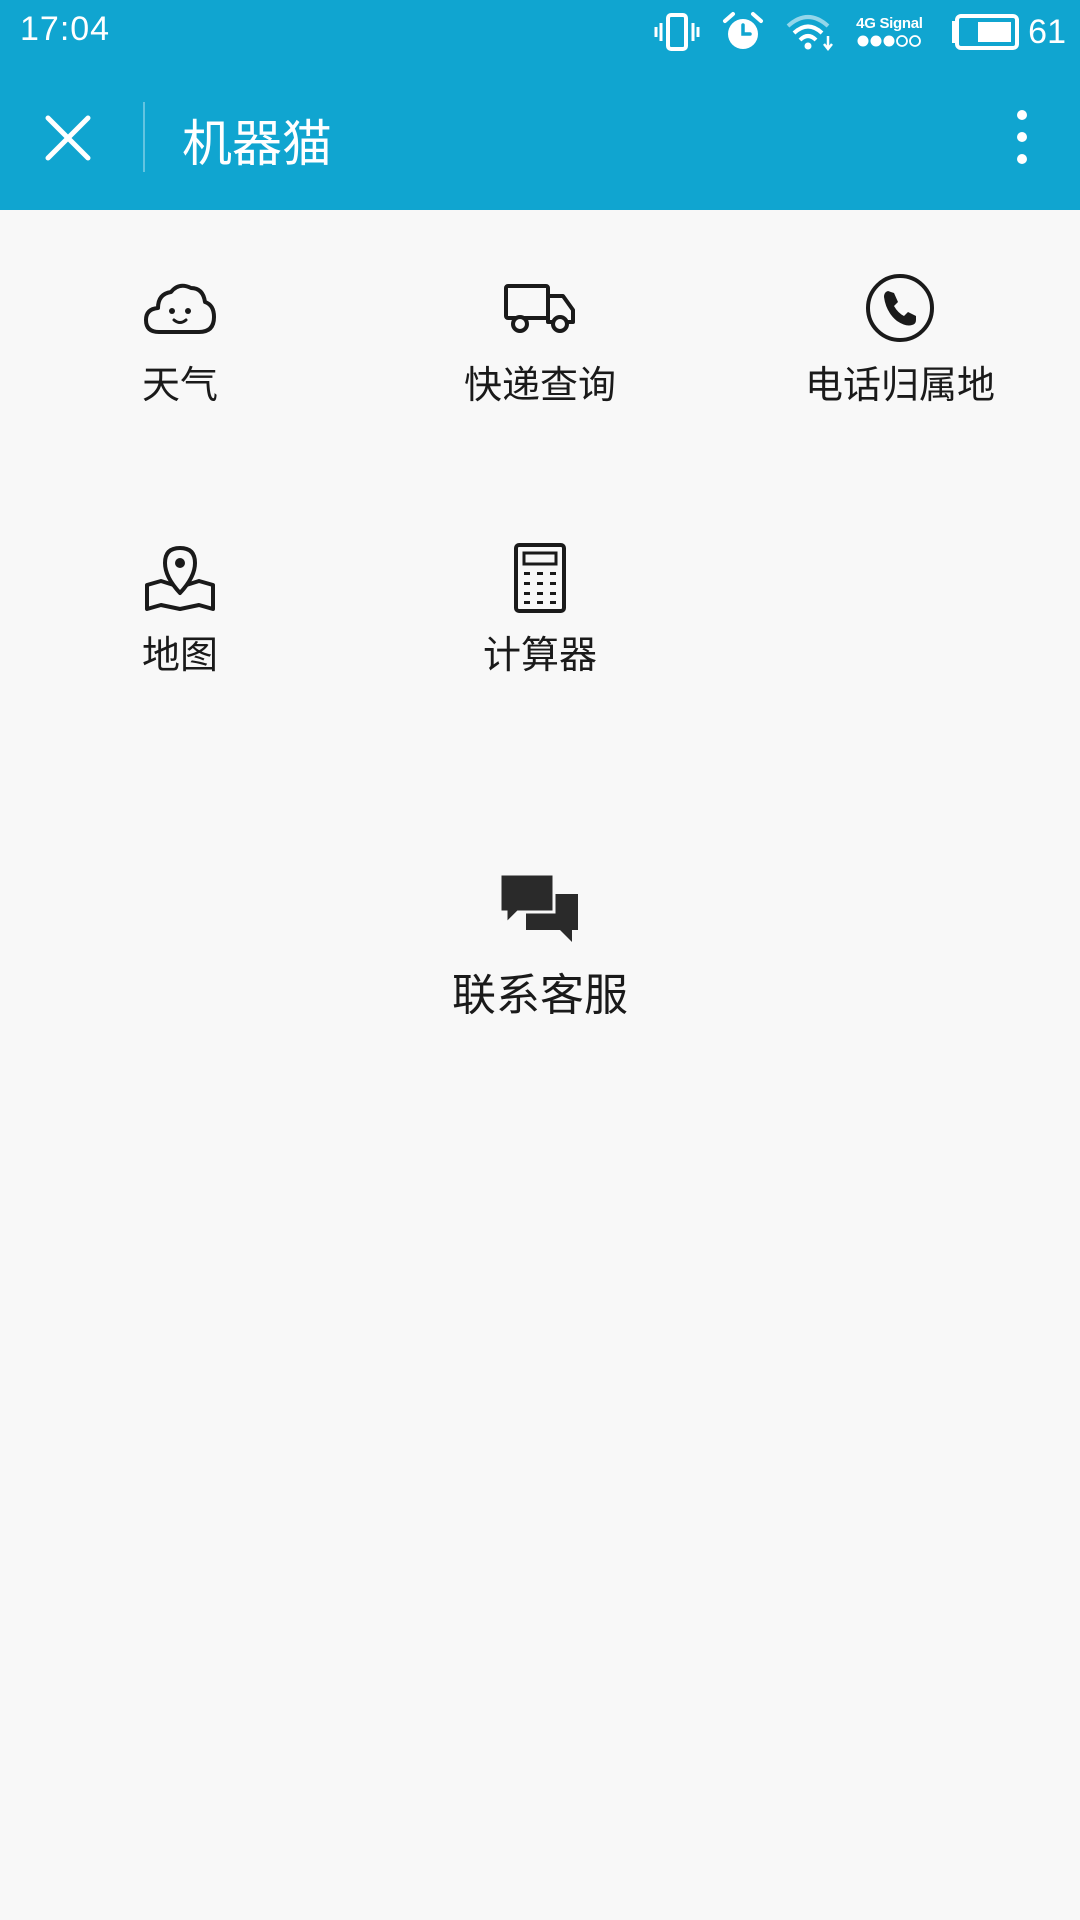 Image resolution: width=1080 pixels, height=1920 pixels. Describe the element at coordinates (179, 385) in the screenshot. I see `tile-label: 天气` at that location.